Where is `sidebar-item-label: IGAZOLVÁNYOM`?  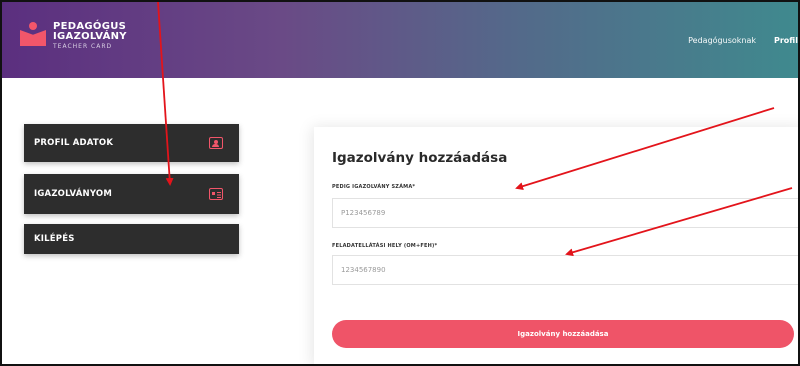 sidebar-item-label: IGAZOLVÁNYOM is located at coordinates (73, 194).